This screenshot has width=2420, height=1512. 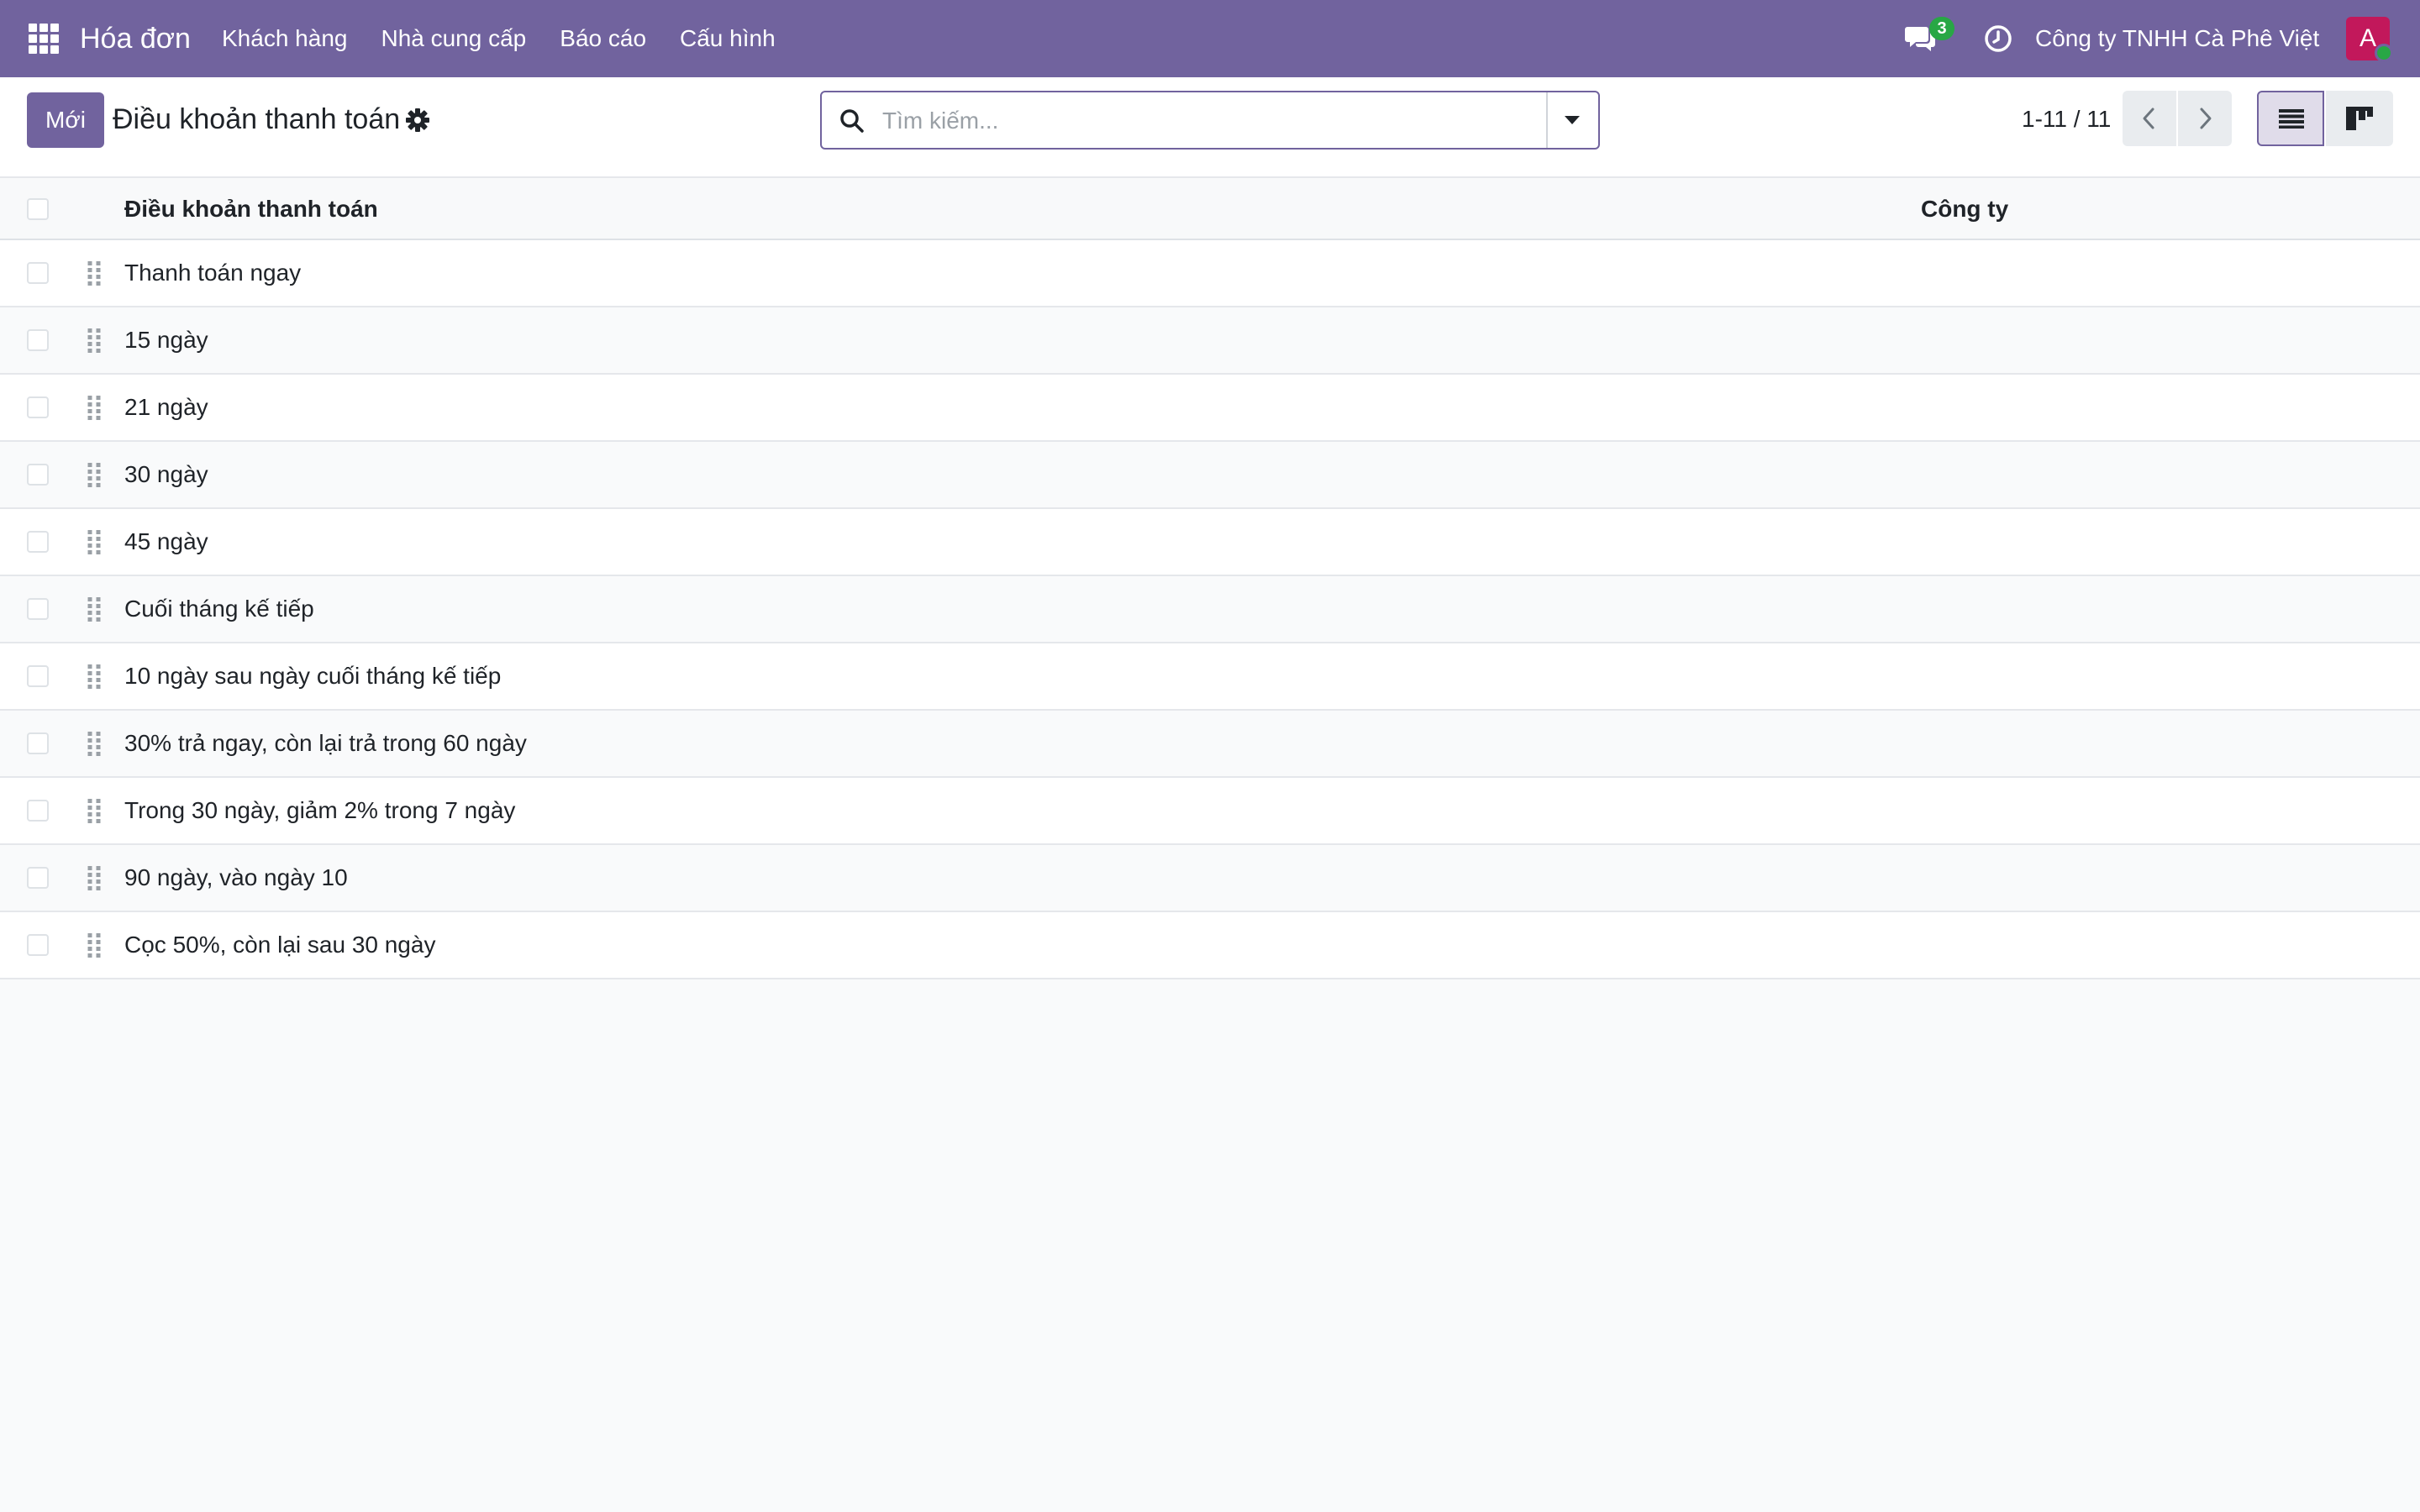 I want to click on payment-term-name: 30 ngày, so click(x=166, y=474).